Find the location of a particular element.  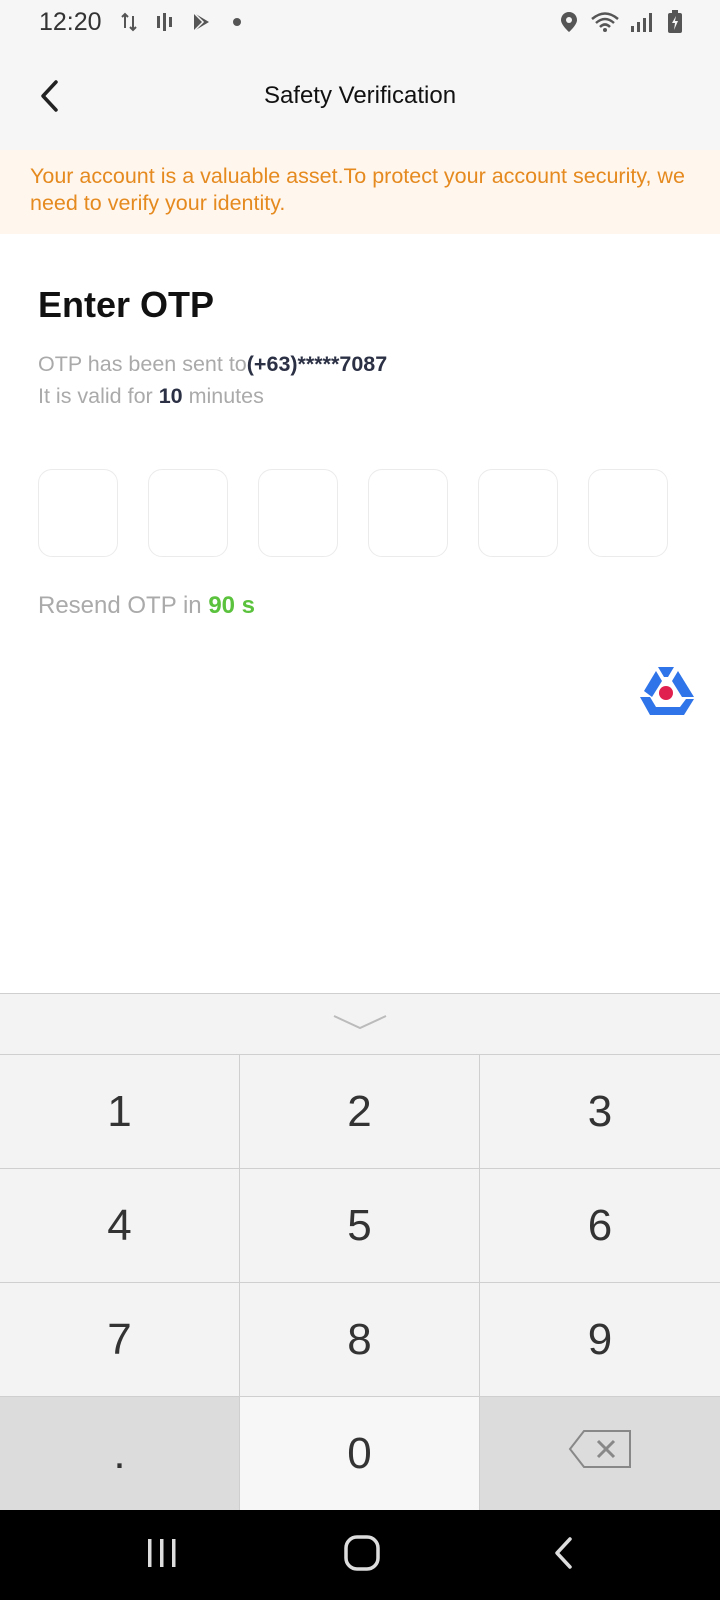

key-4: 4 is located at coordinates (120, 1226).